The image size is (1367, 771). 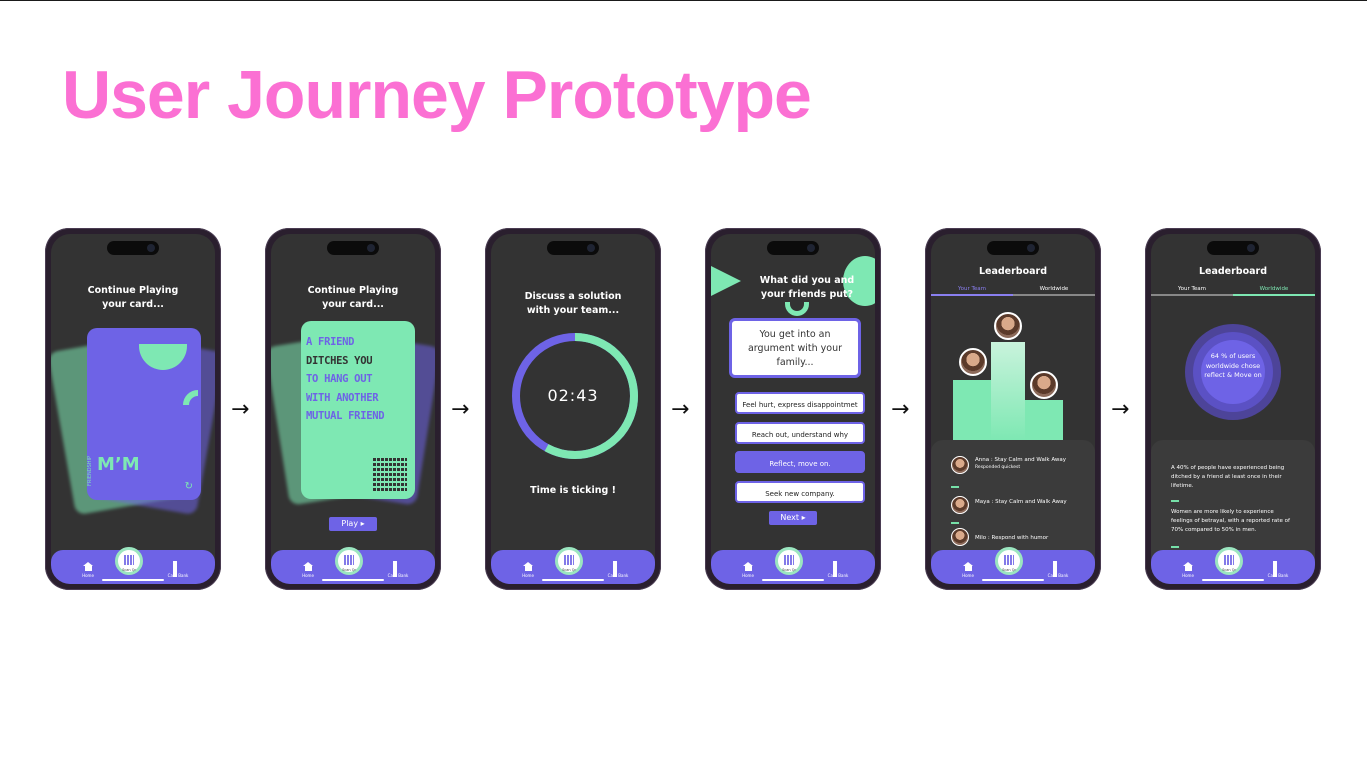 I want to click on answer-option: Seek new company., so click(x=800, y=492).